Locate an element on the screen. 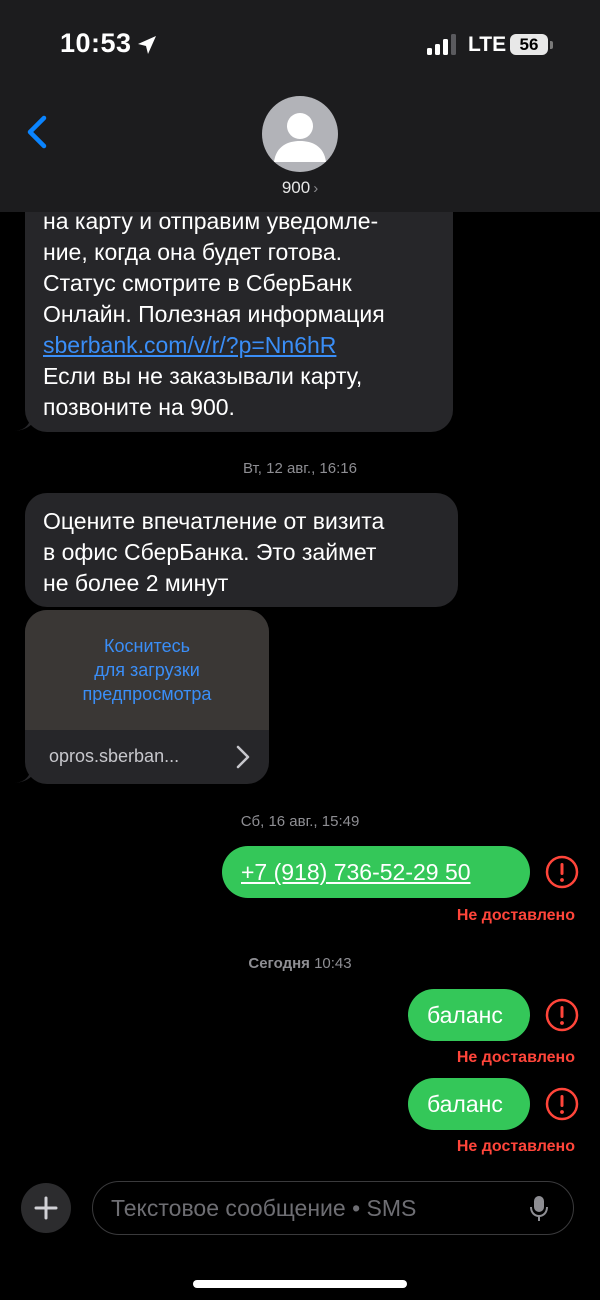 This screenshot has height=1300, width=600. outgoing-message: +7 (918) 736-52-29 50 is located at coordinates (376, 872).